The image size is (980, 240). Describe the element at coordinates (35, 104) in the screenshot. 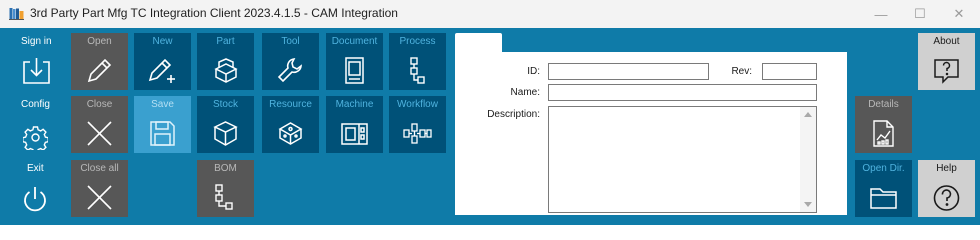

I see `config-label: Config` at that location.